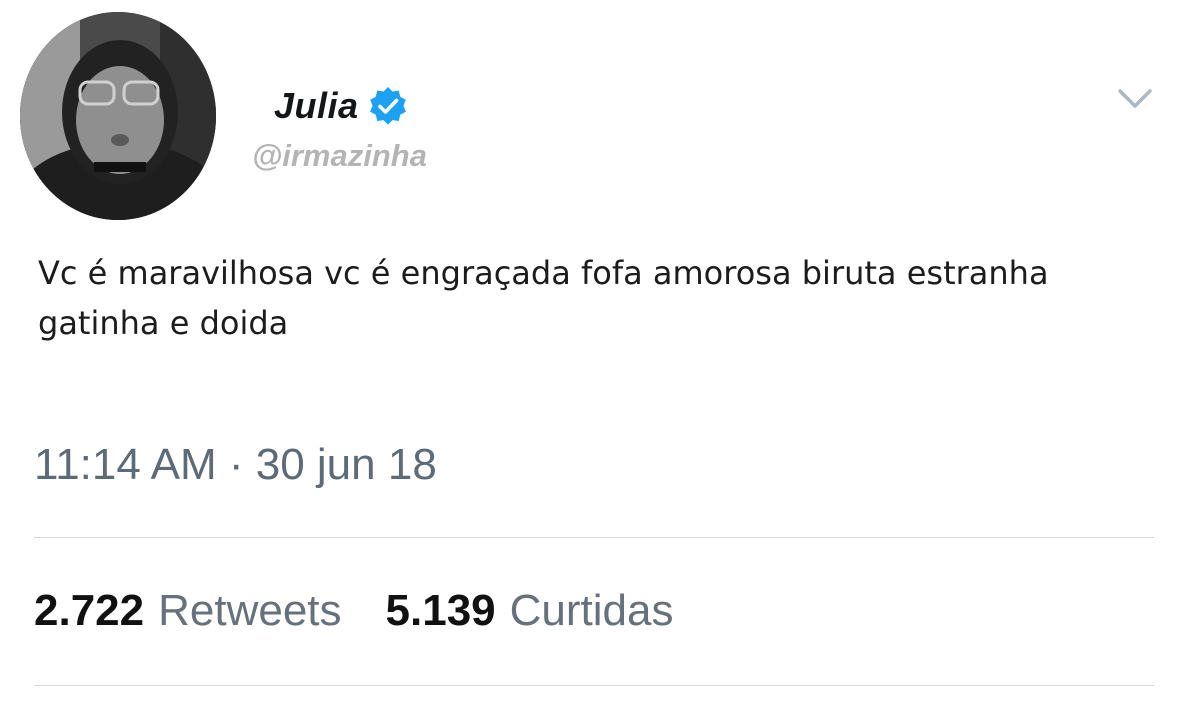  Describe the element at coordinates (339, 156) in the screenshot. I see `user-handle: @irmazinha` at that location.